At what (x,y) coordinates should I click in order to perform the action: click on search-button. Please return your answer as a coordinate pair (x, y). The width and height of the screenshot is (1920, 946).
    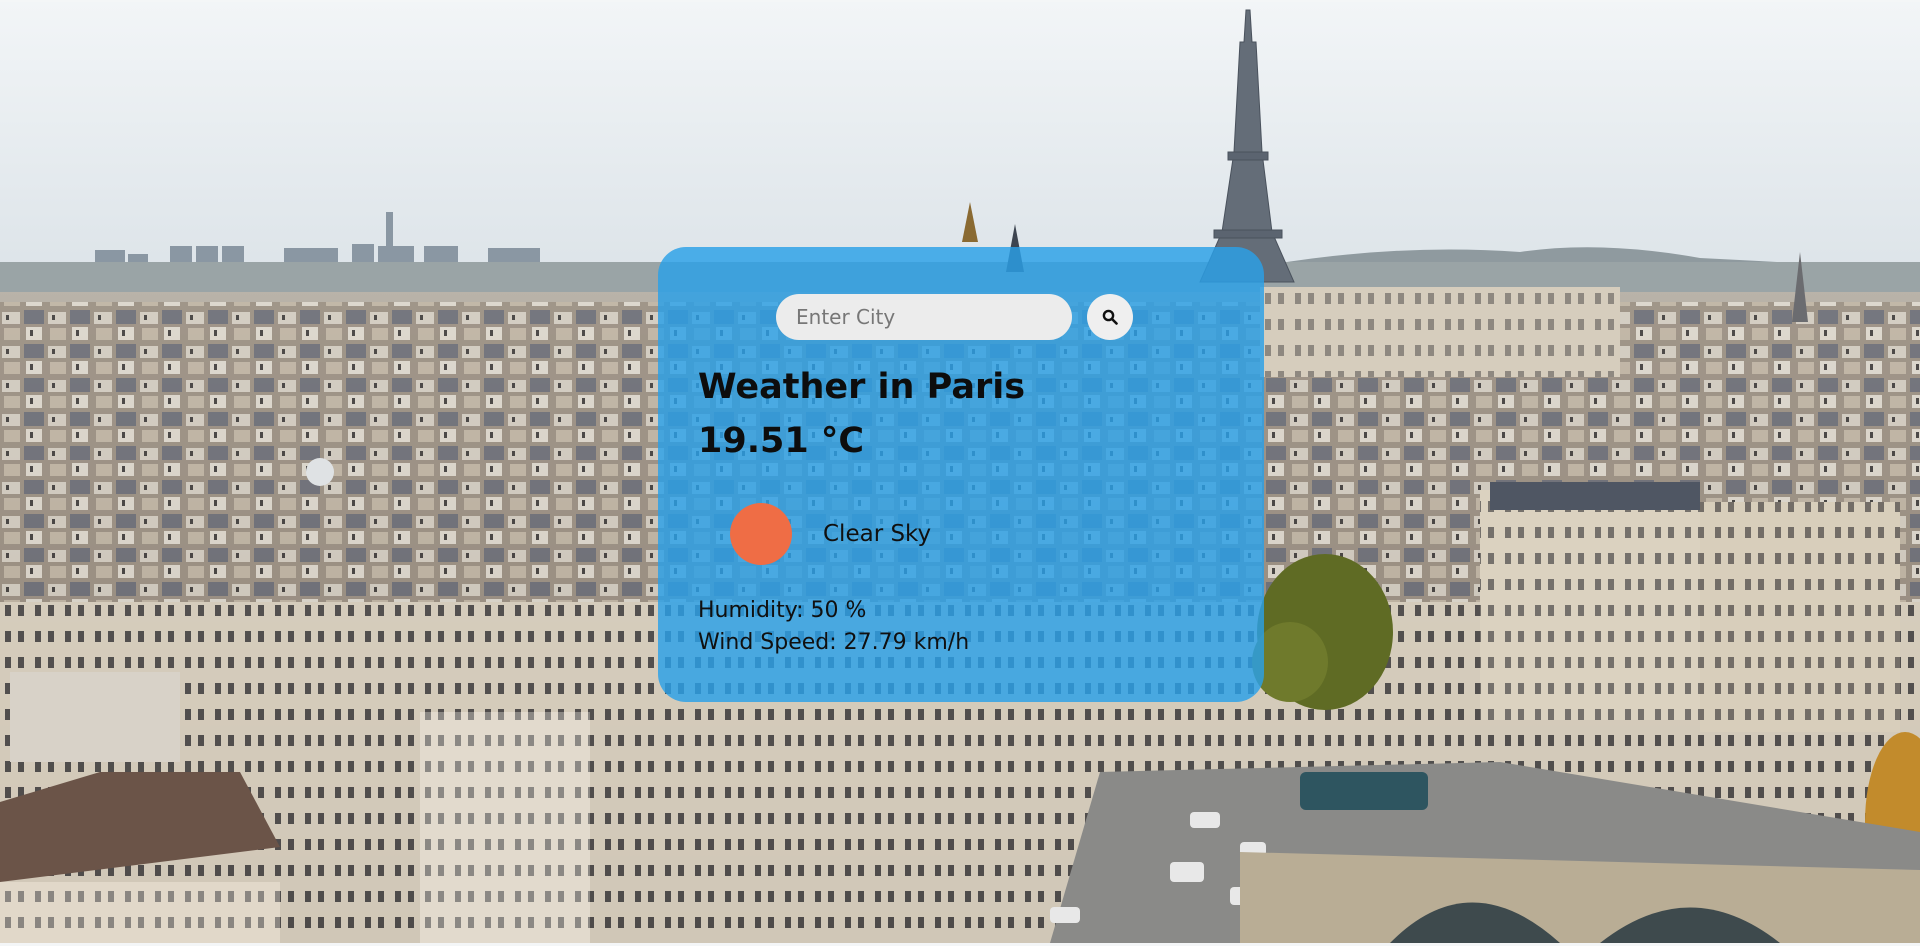
    Looking at the image, I should click on (1110, 317).